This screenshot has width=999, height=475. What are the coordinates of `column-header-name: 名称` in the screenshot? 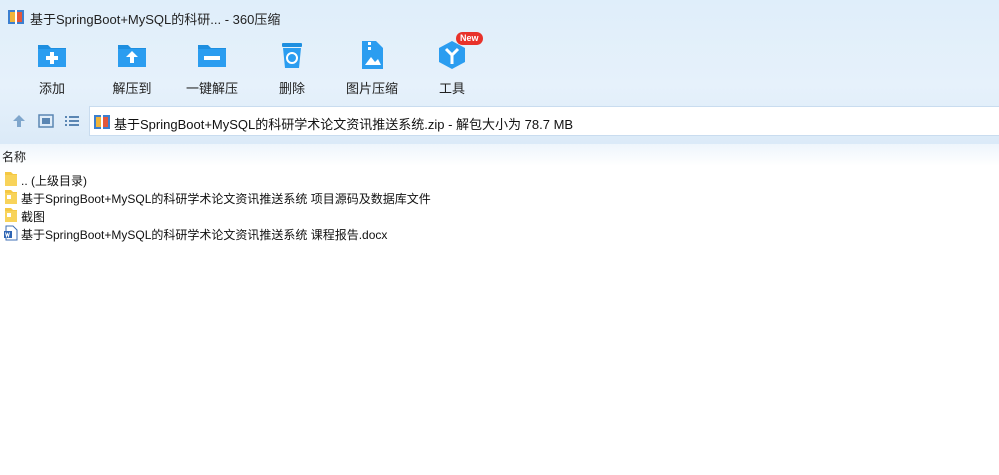 It's located at (499, 155).